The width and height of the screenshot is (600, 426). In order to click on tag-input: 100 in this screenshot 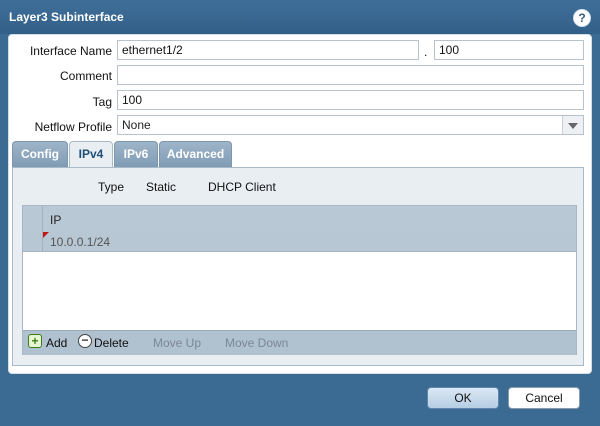, I will do `click(350, 100)`.